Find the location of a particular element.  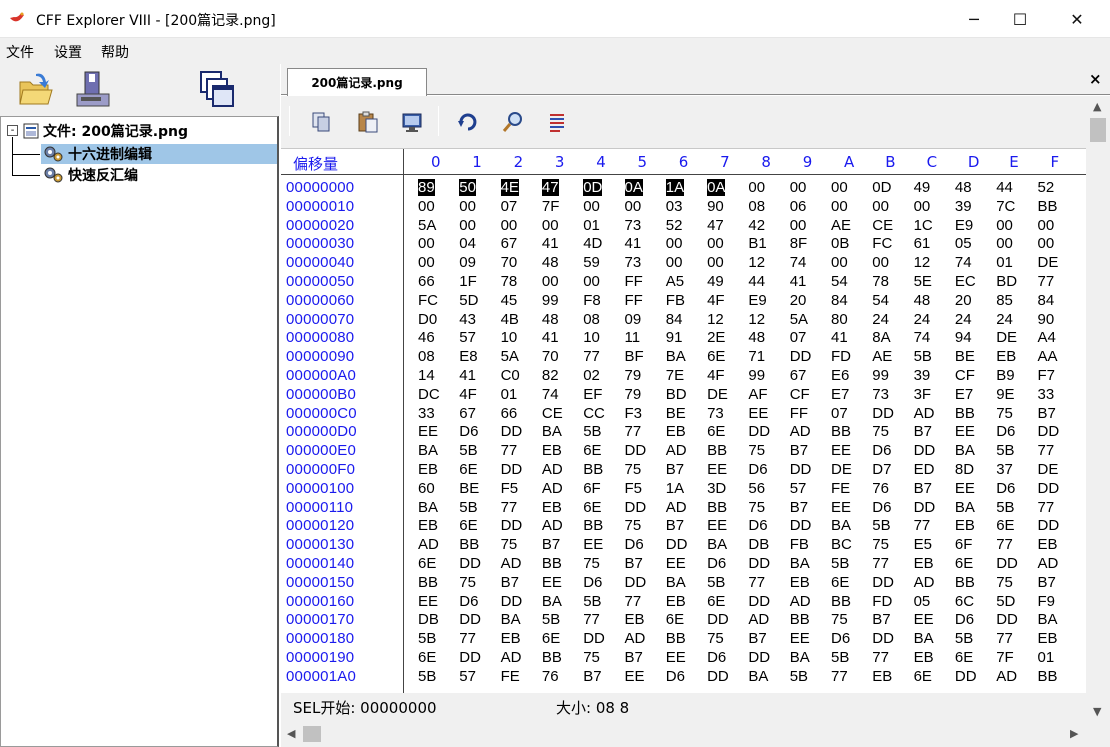

hex-byte: DB is located at coordinates (428, 619).